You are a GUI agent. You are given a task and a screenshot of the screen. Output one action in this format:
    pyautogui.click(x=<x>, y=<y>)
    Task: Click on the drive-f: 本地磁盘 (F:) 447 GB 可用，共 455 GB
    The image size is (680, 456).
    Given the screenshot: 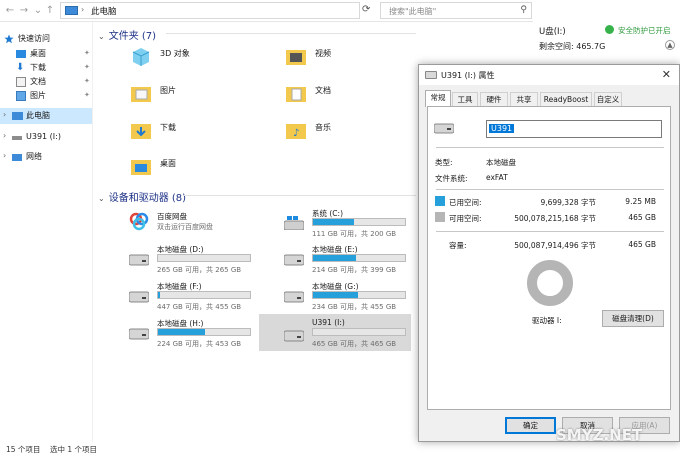 What is the action you would take?
    pyautogui.click(x=201, y=296)
    